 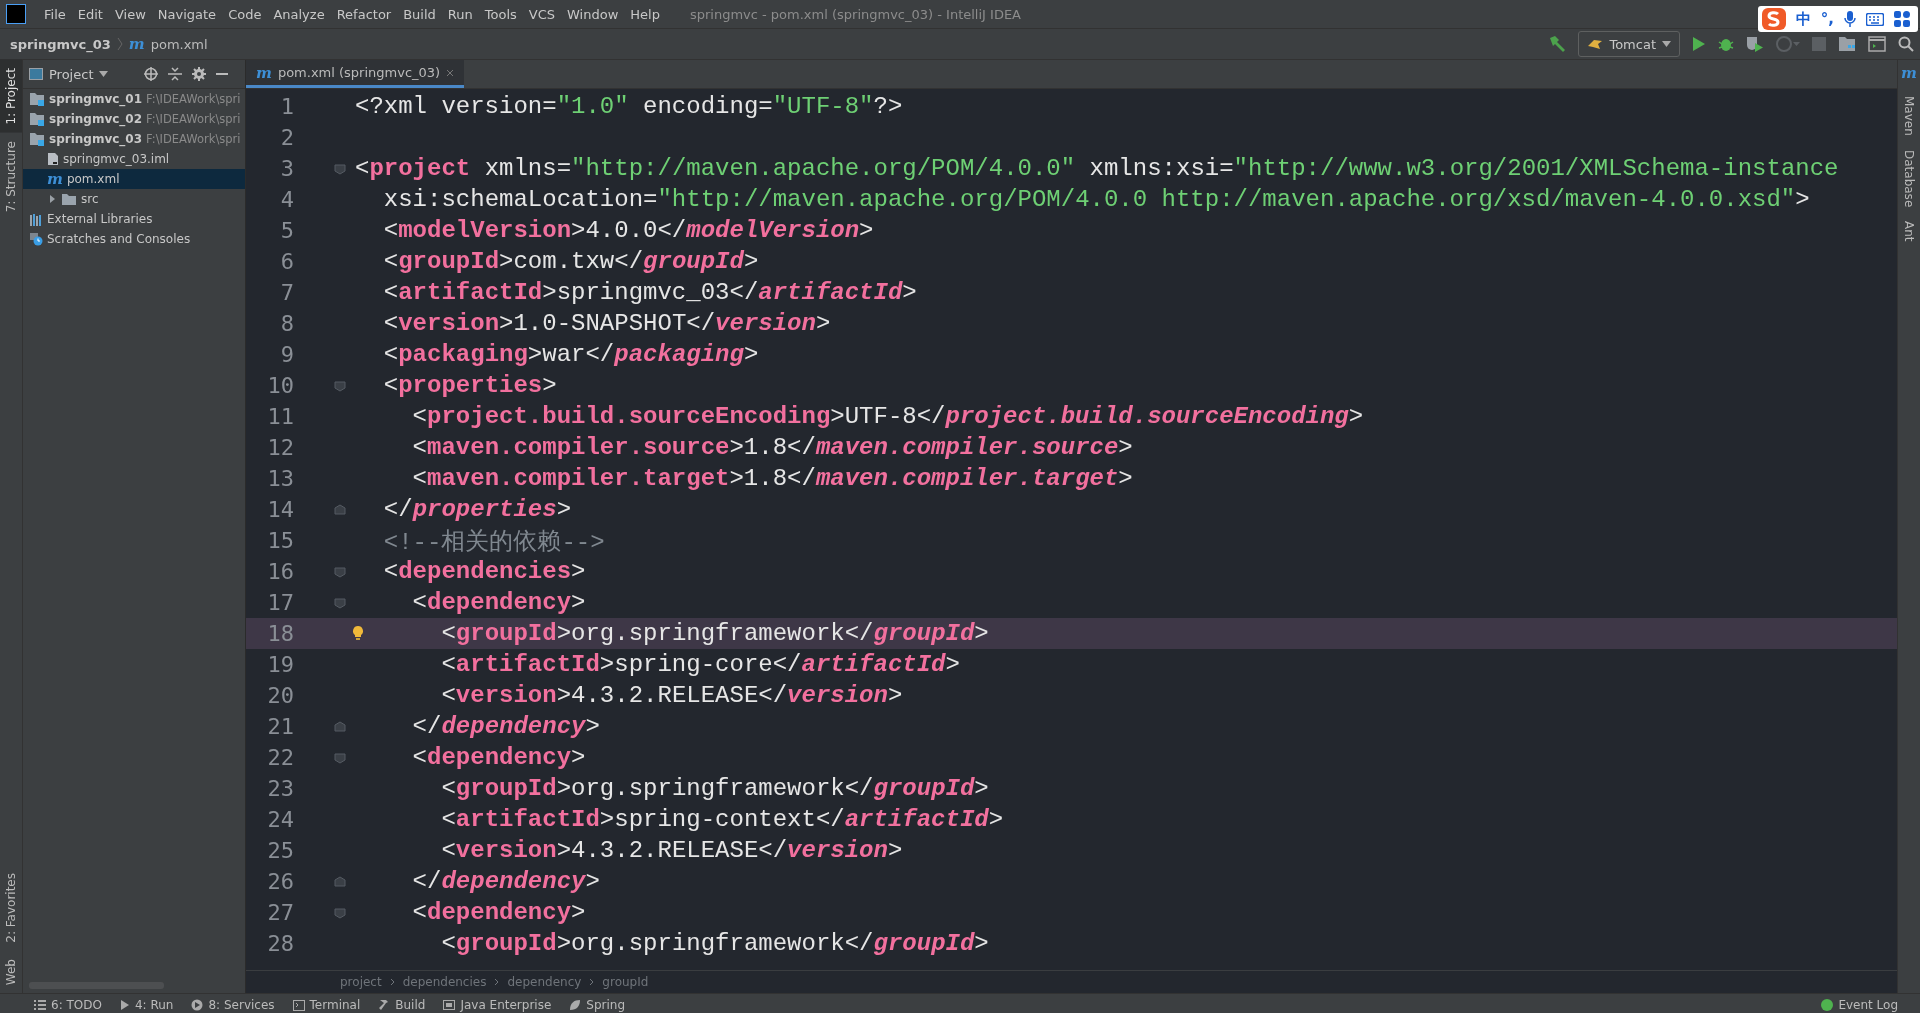 What do you see at coordinates (1803, 19) in the screenshot?
I see `ime-mode: 中` at bounding box center [1803, 19].